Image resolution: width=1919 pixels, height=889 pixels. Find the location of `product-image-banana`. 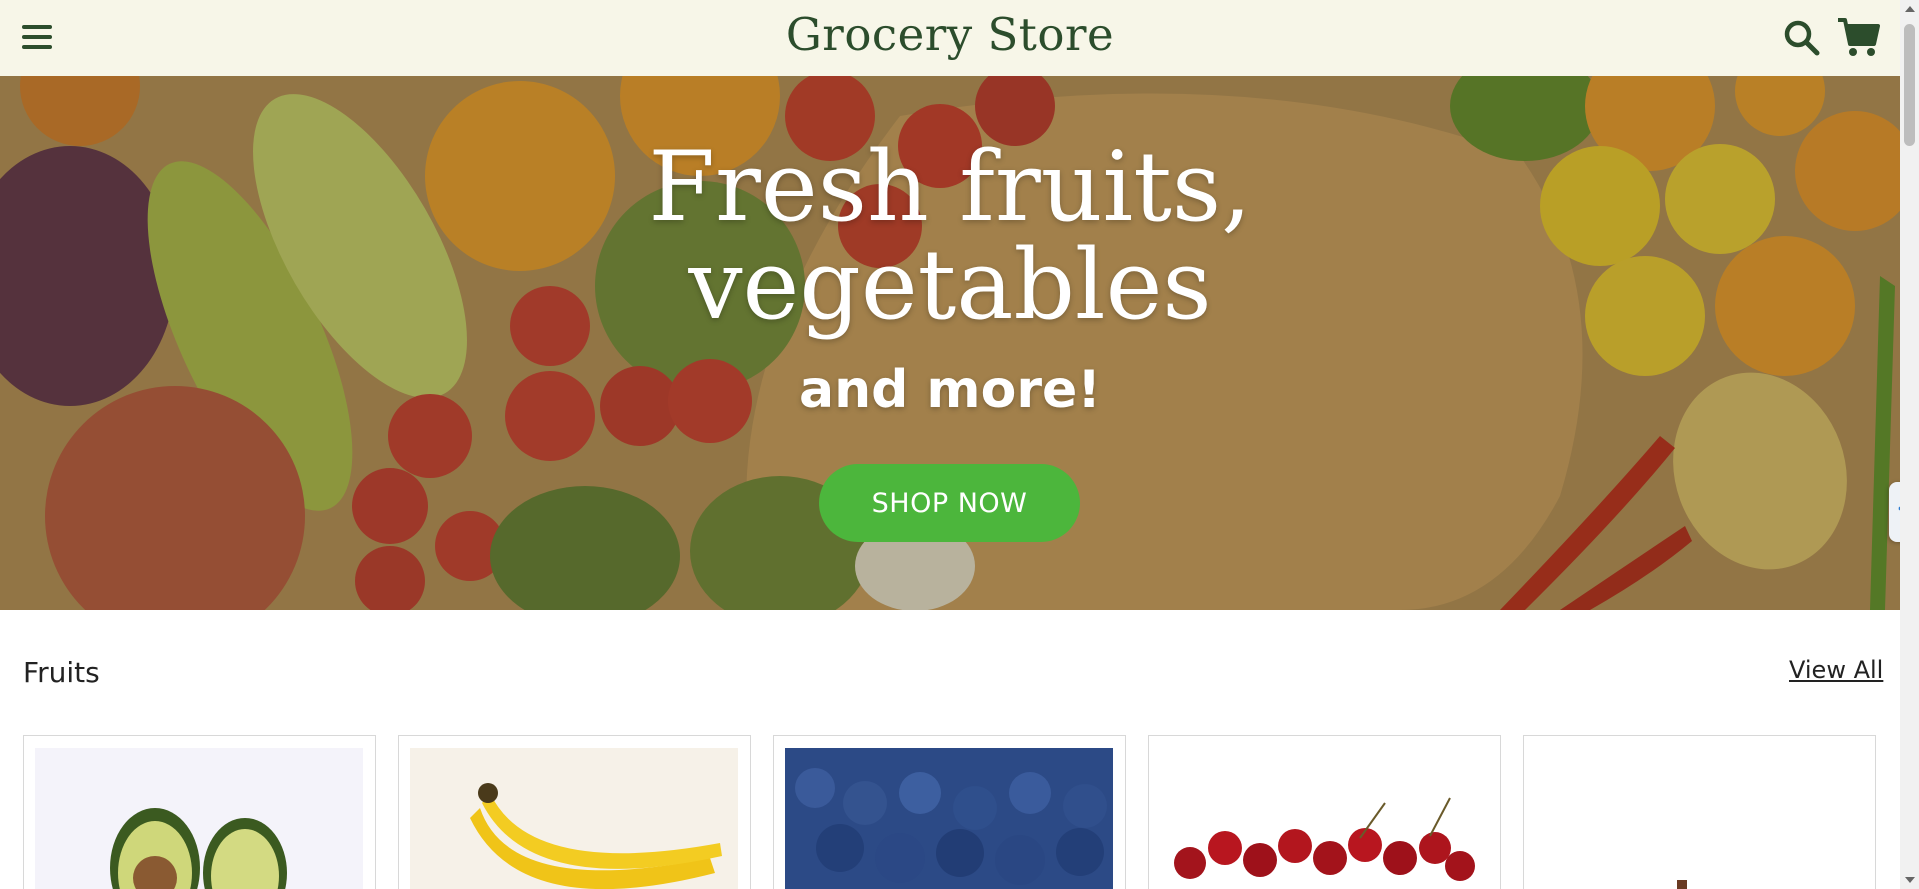

product-image-banana is located at coordinates (574, 818).